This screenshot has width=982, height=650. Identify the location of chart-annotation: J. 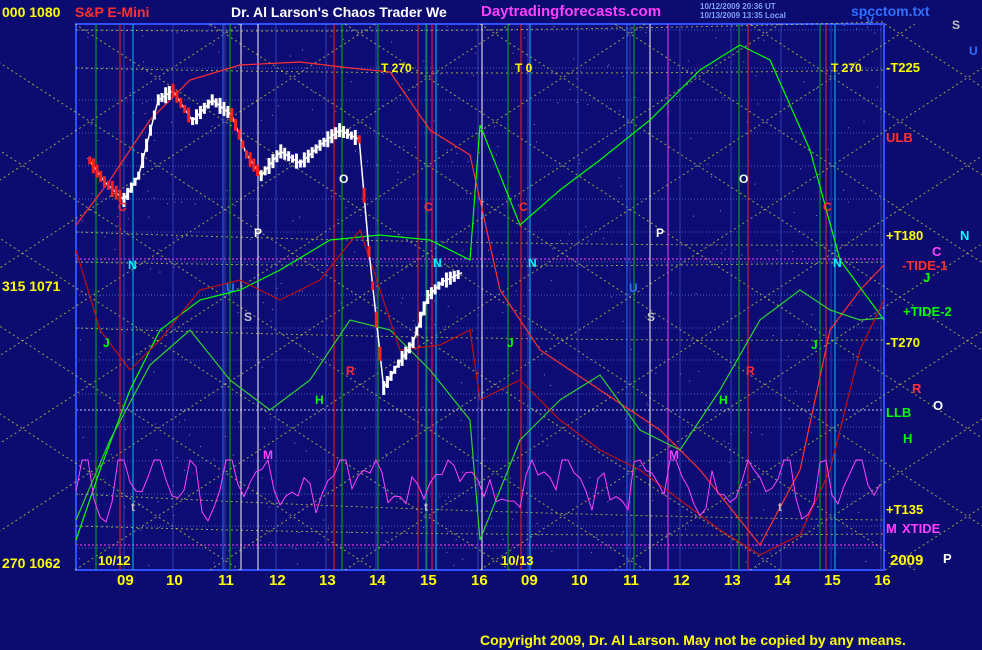
(510, 343).